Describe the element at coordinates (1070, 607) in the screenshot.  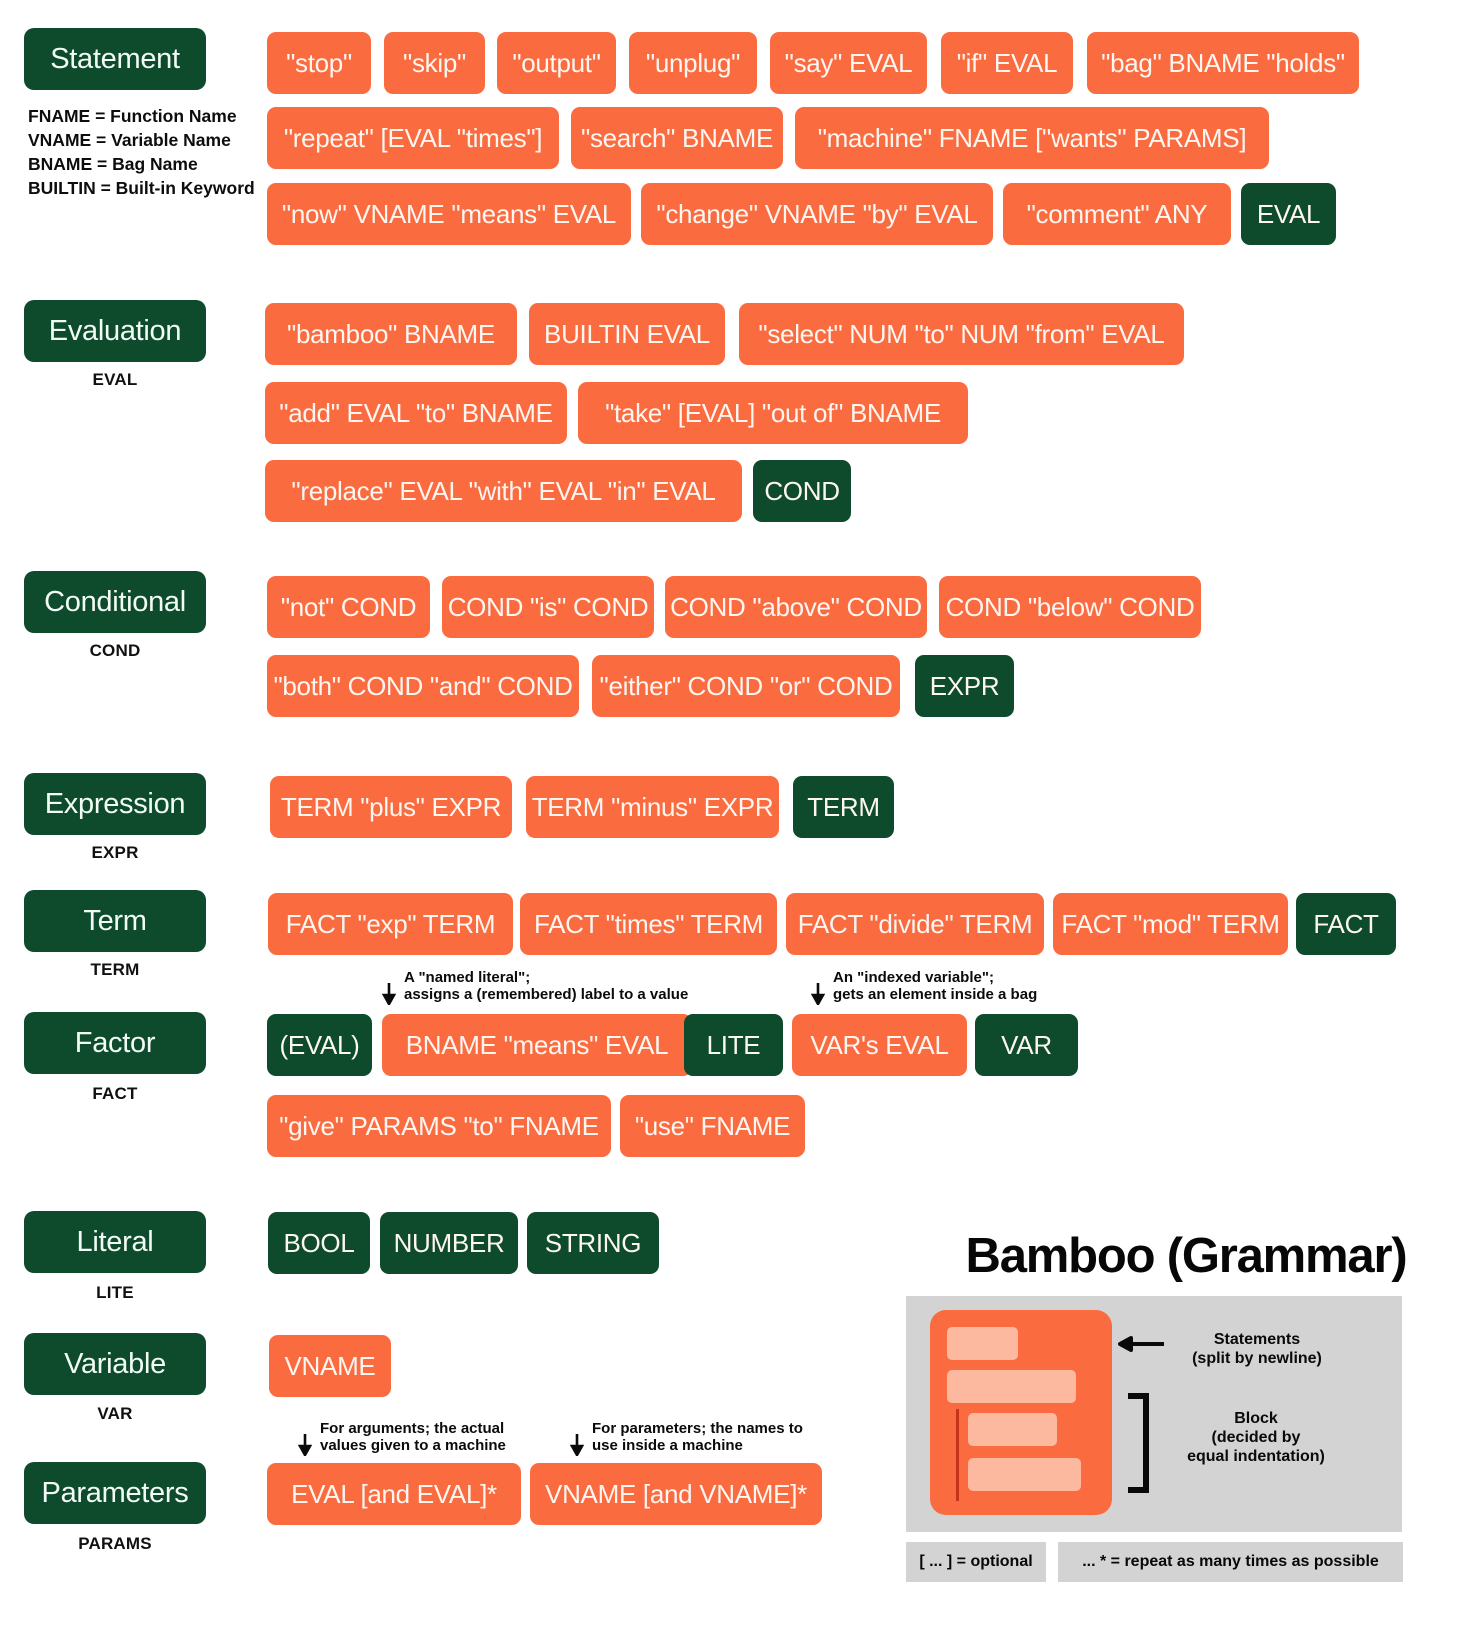
I see `rule-box: COND "below" COND` at that location.